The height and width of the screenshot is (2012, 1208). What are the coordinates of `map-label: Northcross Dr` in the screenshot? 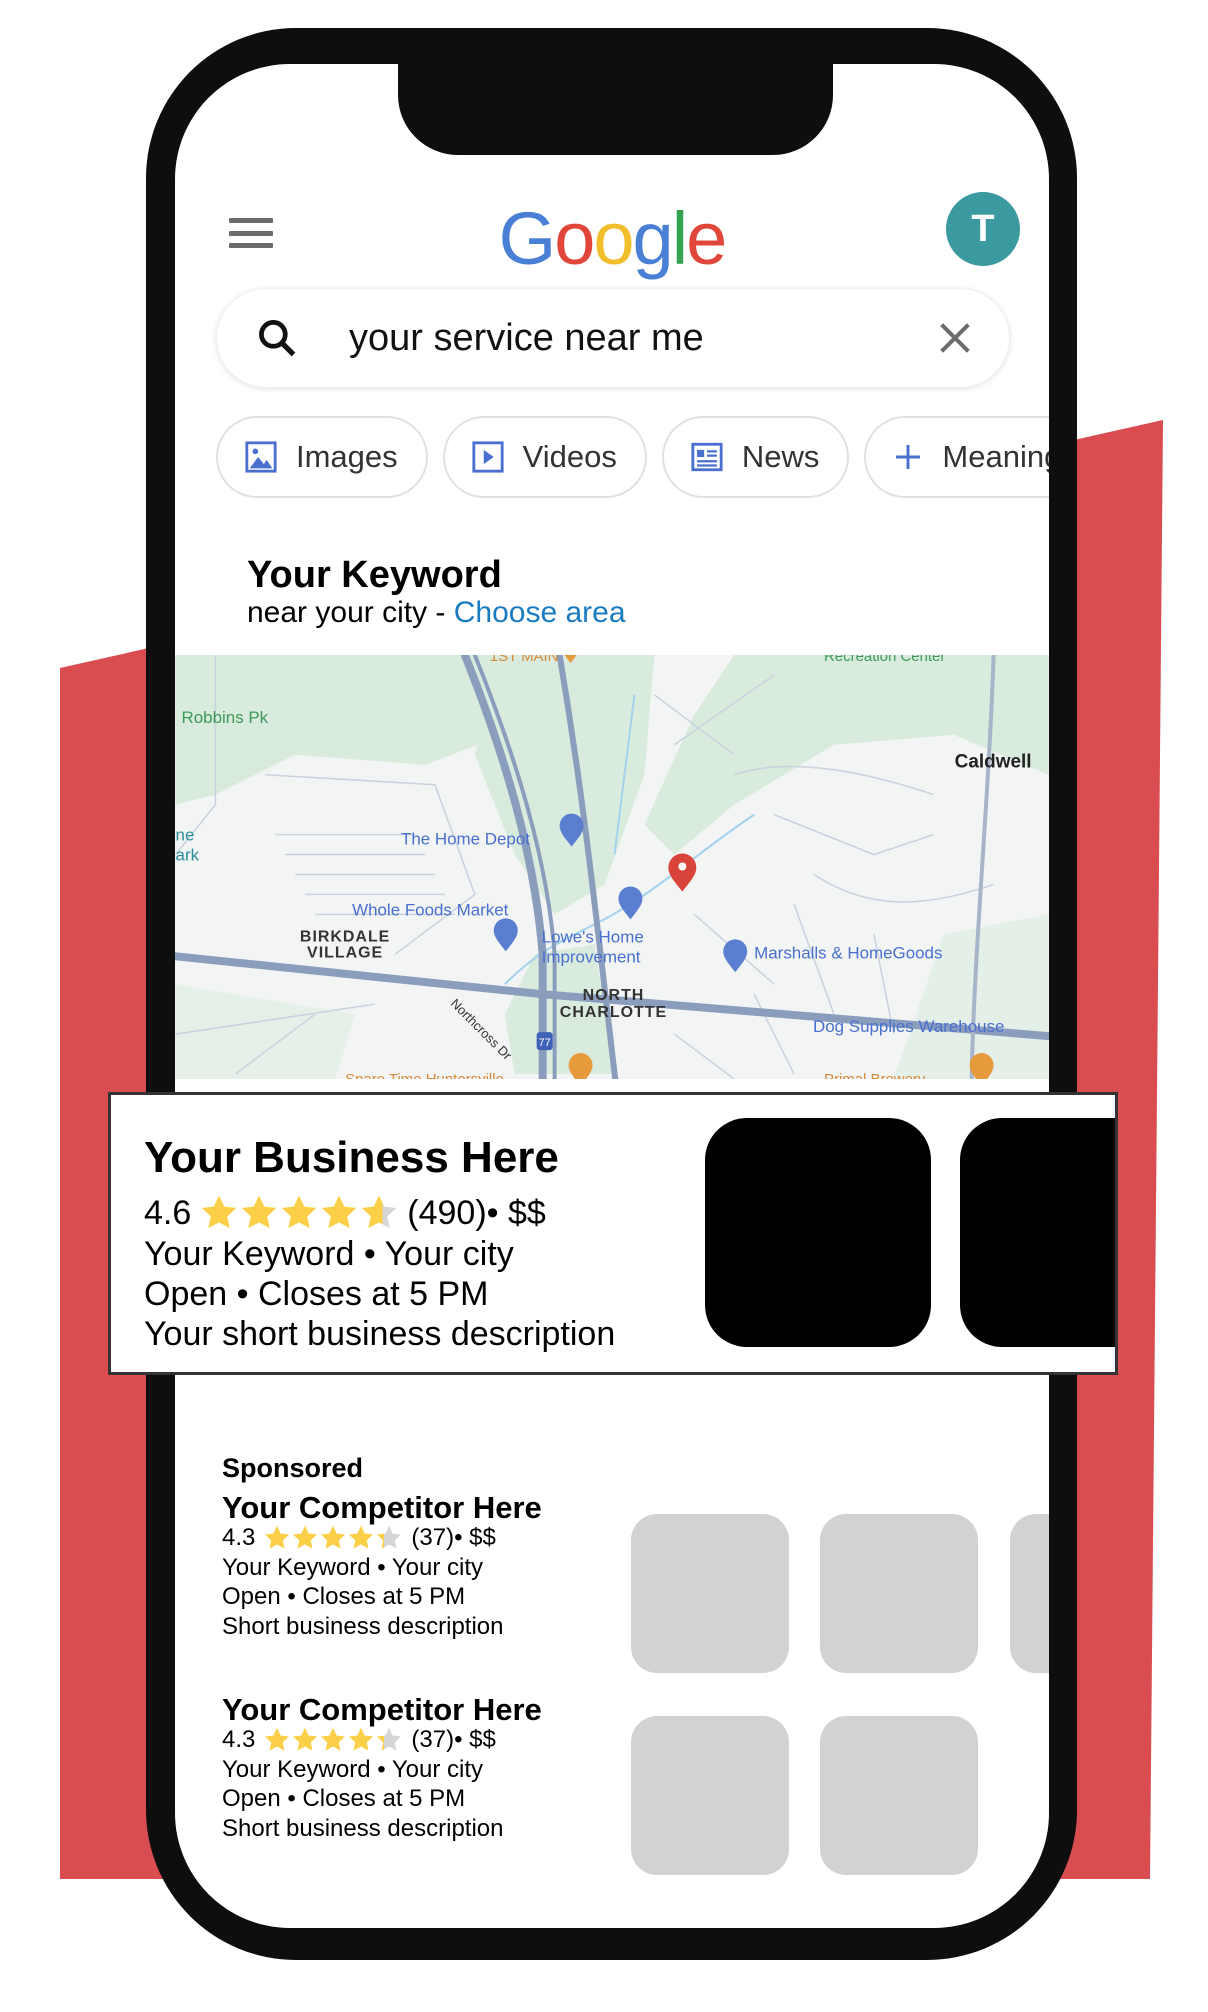 It's located at (482, 1030).